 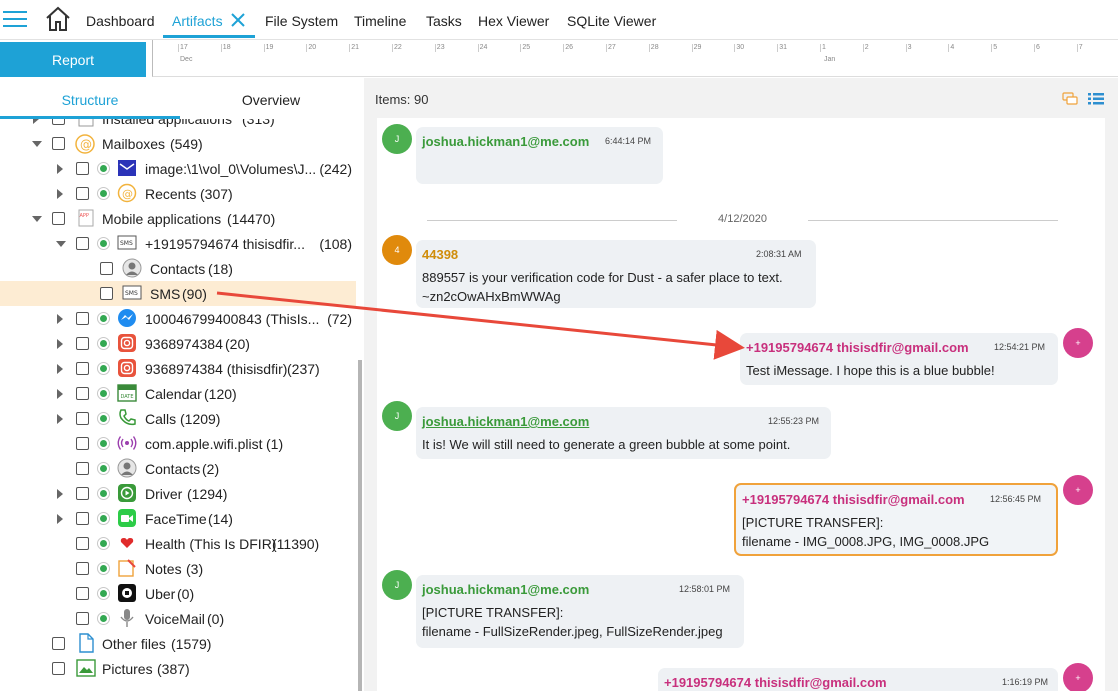 I want to click on message-bubble: joshua.hickman1@me.com 6:44:14 PM, so click(x=539, y=155).